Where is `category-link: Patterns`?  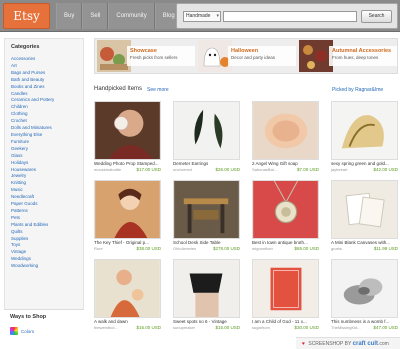 category-link: Patterns is located at coordinates (32, 211).